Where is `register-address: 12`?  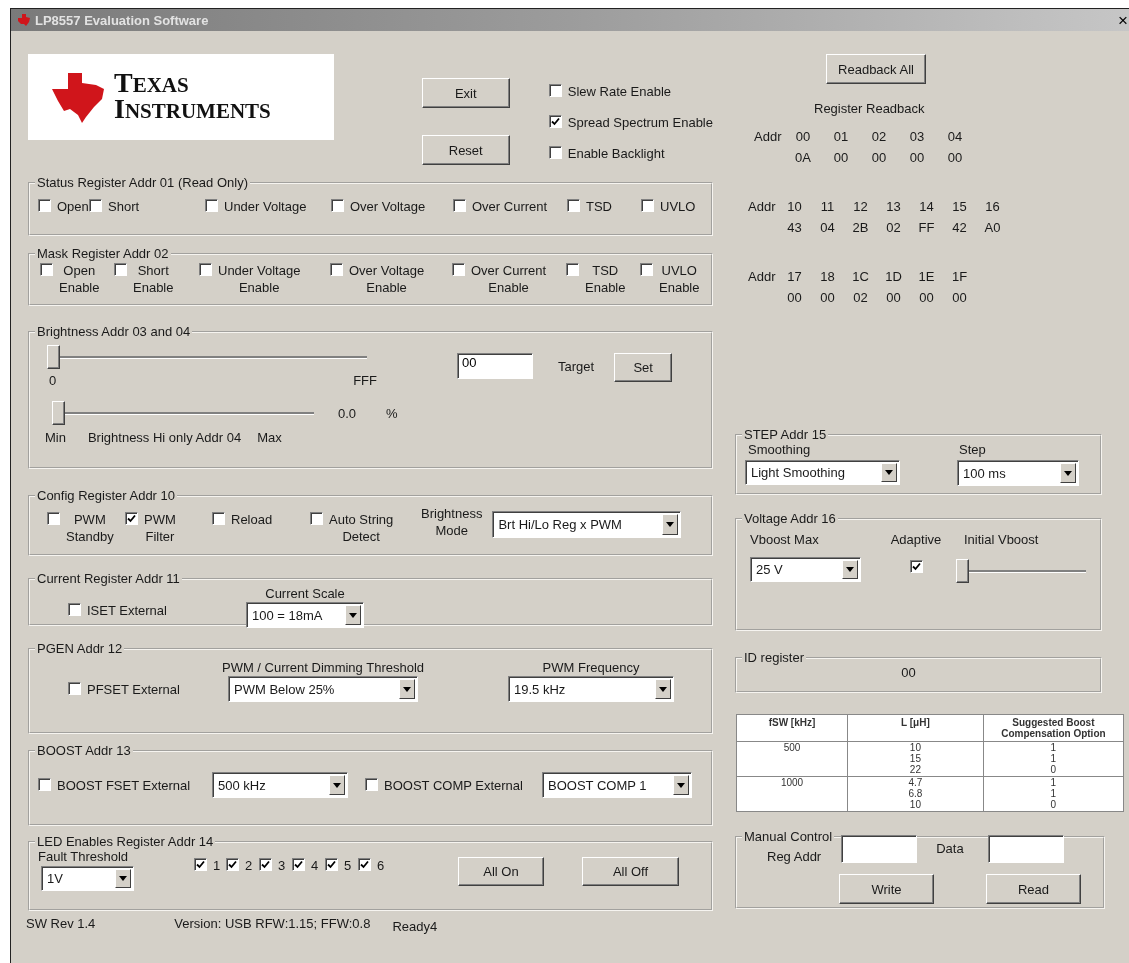 register-address: 12 is located at coordinates (860, 206).